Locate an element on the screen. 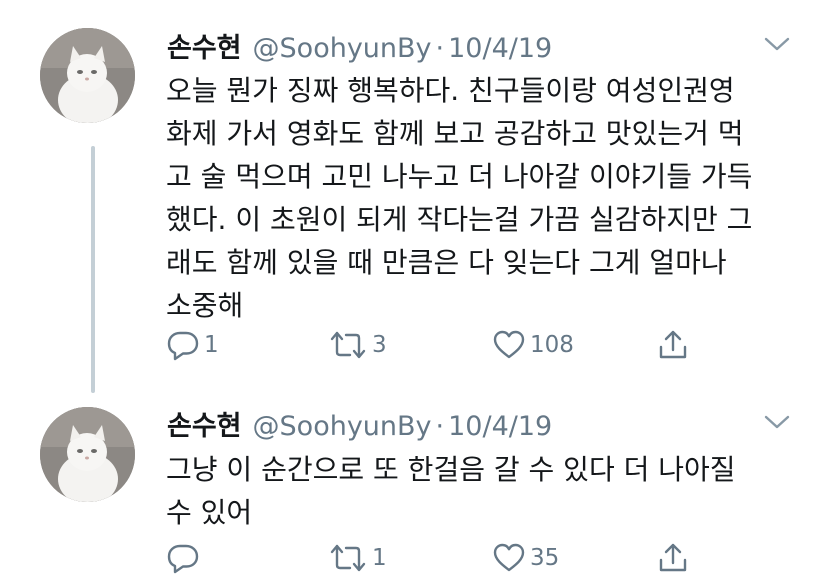  retweet-count: 1 is located at coordinates (379, 558).